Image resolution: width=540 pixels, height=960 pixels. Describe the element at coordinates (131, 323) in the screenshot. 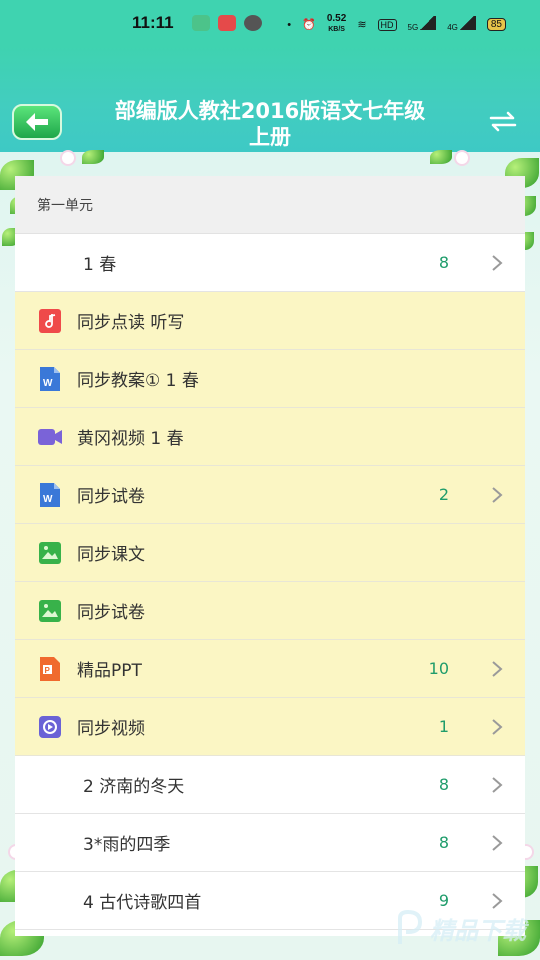

I see `resource-title: 同步点读 听写` at that location.